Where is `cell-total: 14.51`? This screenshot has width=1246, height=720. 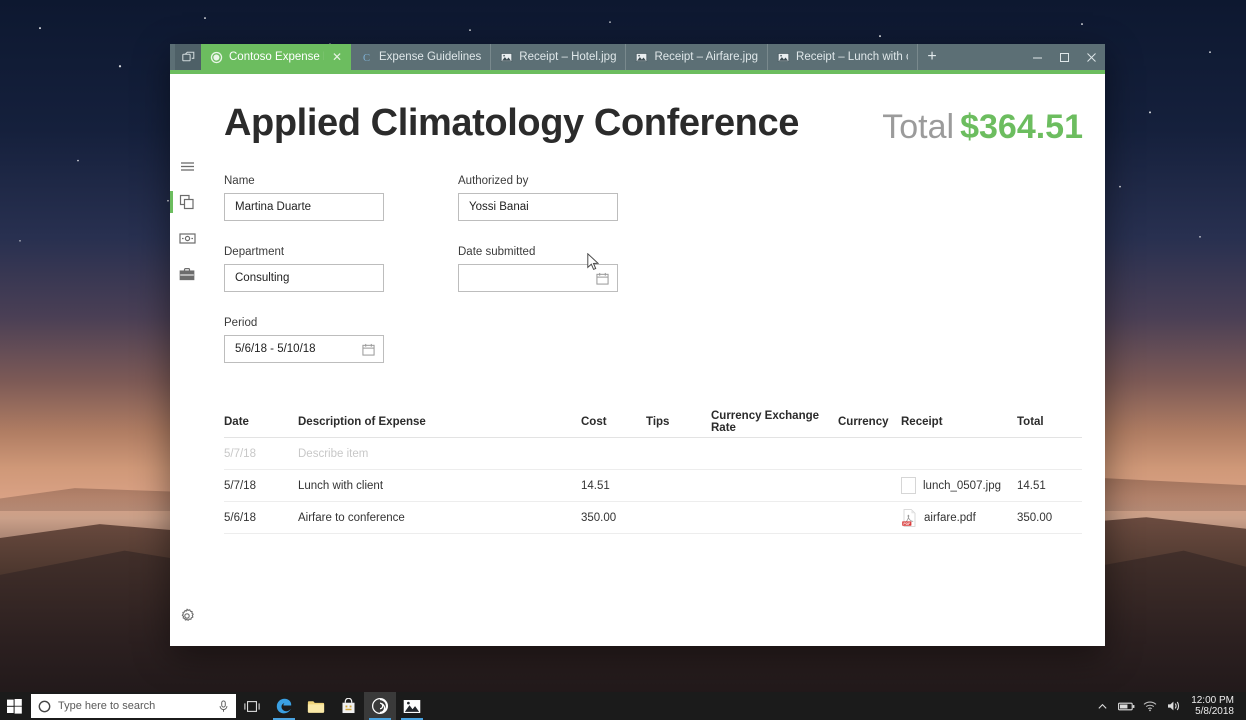 cell-total: 14.51 is located at coordinates (1031, 485).